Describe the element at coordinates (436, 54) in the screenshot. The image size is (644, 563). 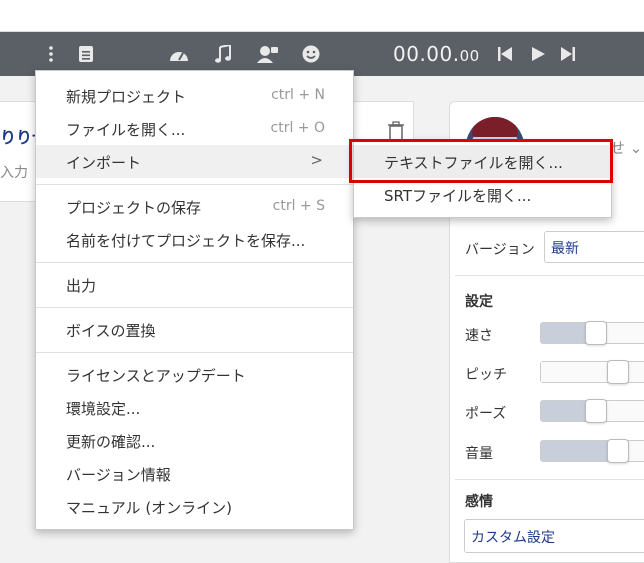
I see `time-display: 00.00.00` at that location.